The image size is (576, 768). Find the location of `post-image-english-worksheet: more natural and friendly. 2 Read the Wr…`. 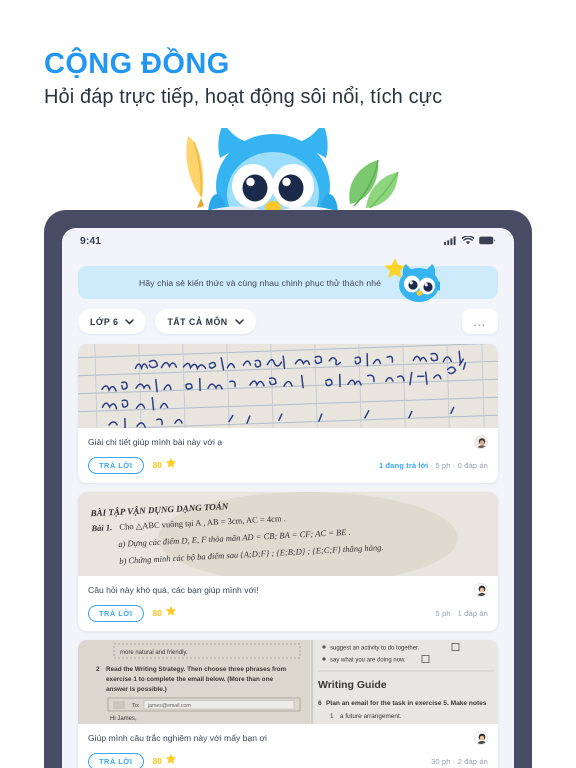

post-image-english-worksheet: more natural and friendly. 2 Read the Wr… is located at coordinates (288, 682).